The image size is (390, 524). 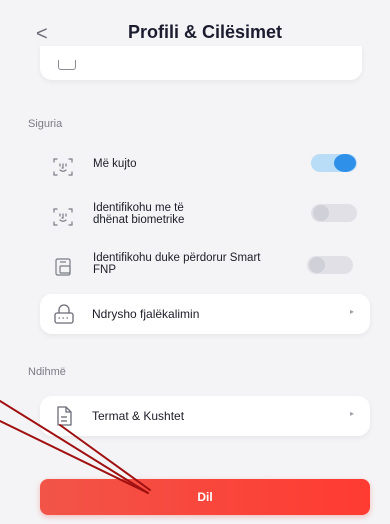 What do you see at coordinates (45, 124) in the screenshot?
I see `section-label-security: Siguria` at bounding box center [45, 124].